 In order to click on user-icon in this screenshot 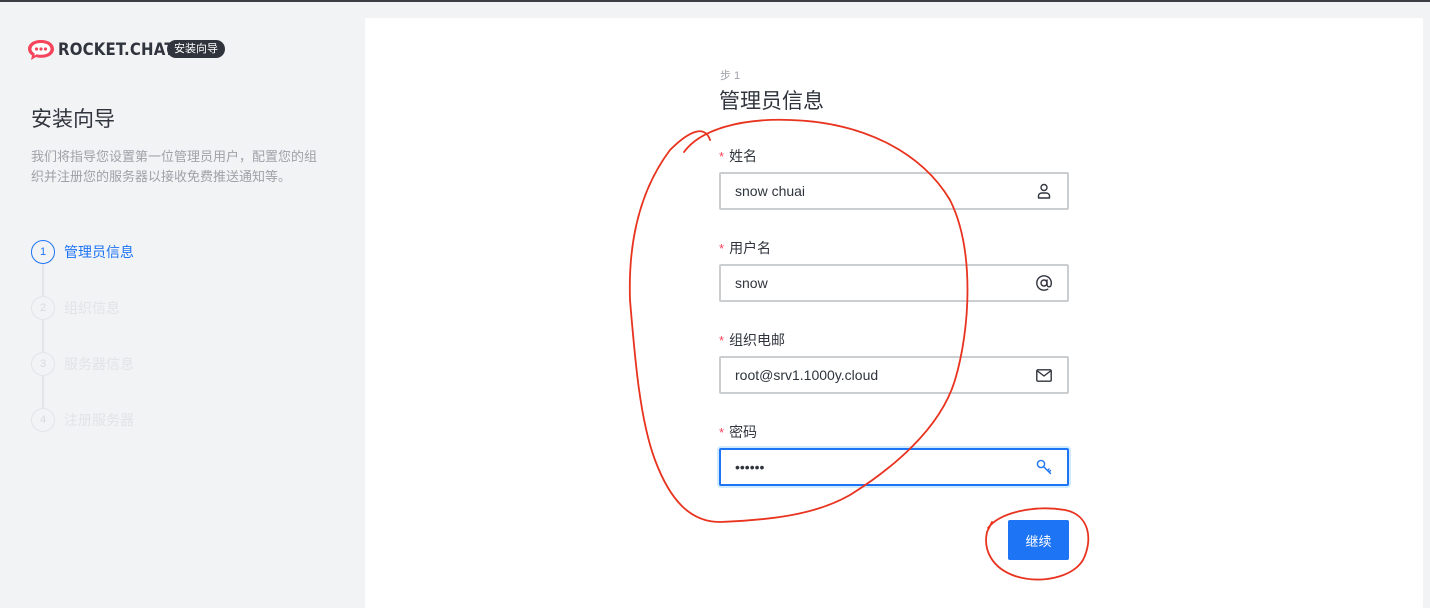, I will do `click(1044, 191)`.